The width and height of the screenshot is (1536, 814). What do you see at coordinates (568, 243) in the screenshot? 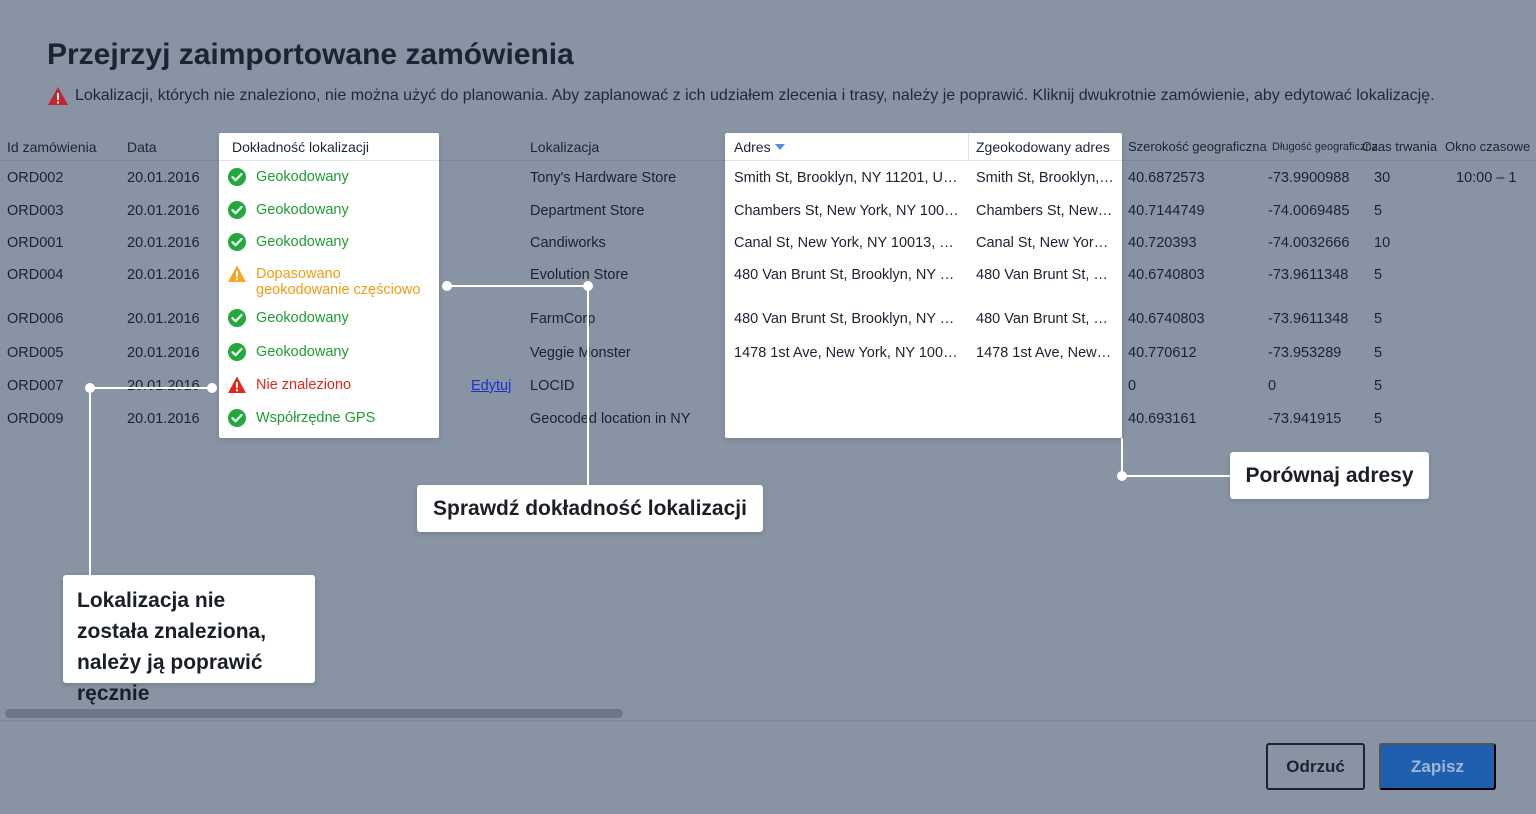
I see `cell-location: Candiworks` at bounding box center [568, 243].